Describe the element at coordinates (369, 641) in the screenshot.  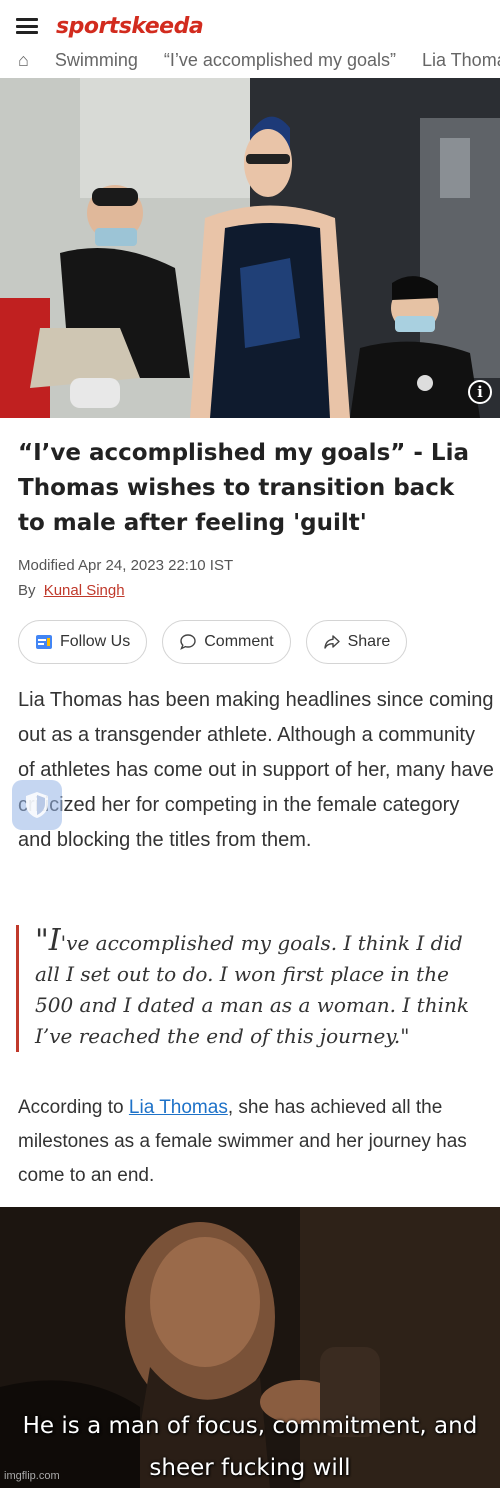
I see `share-label: Share` at that location.